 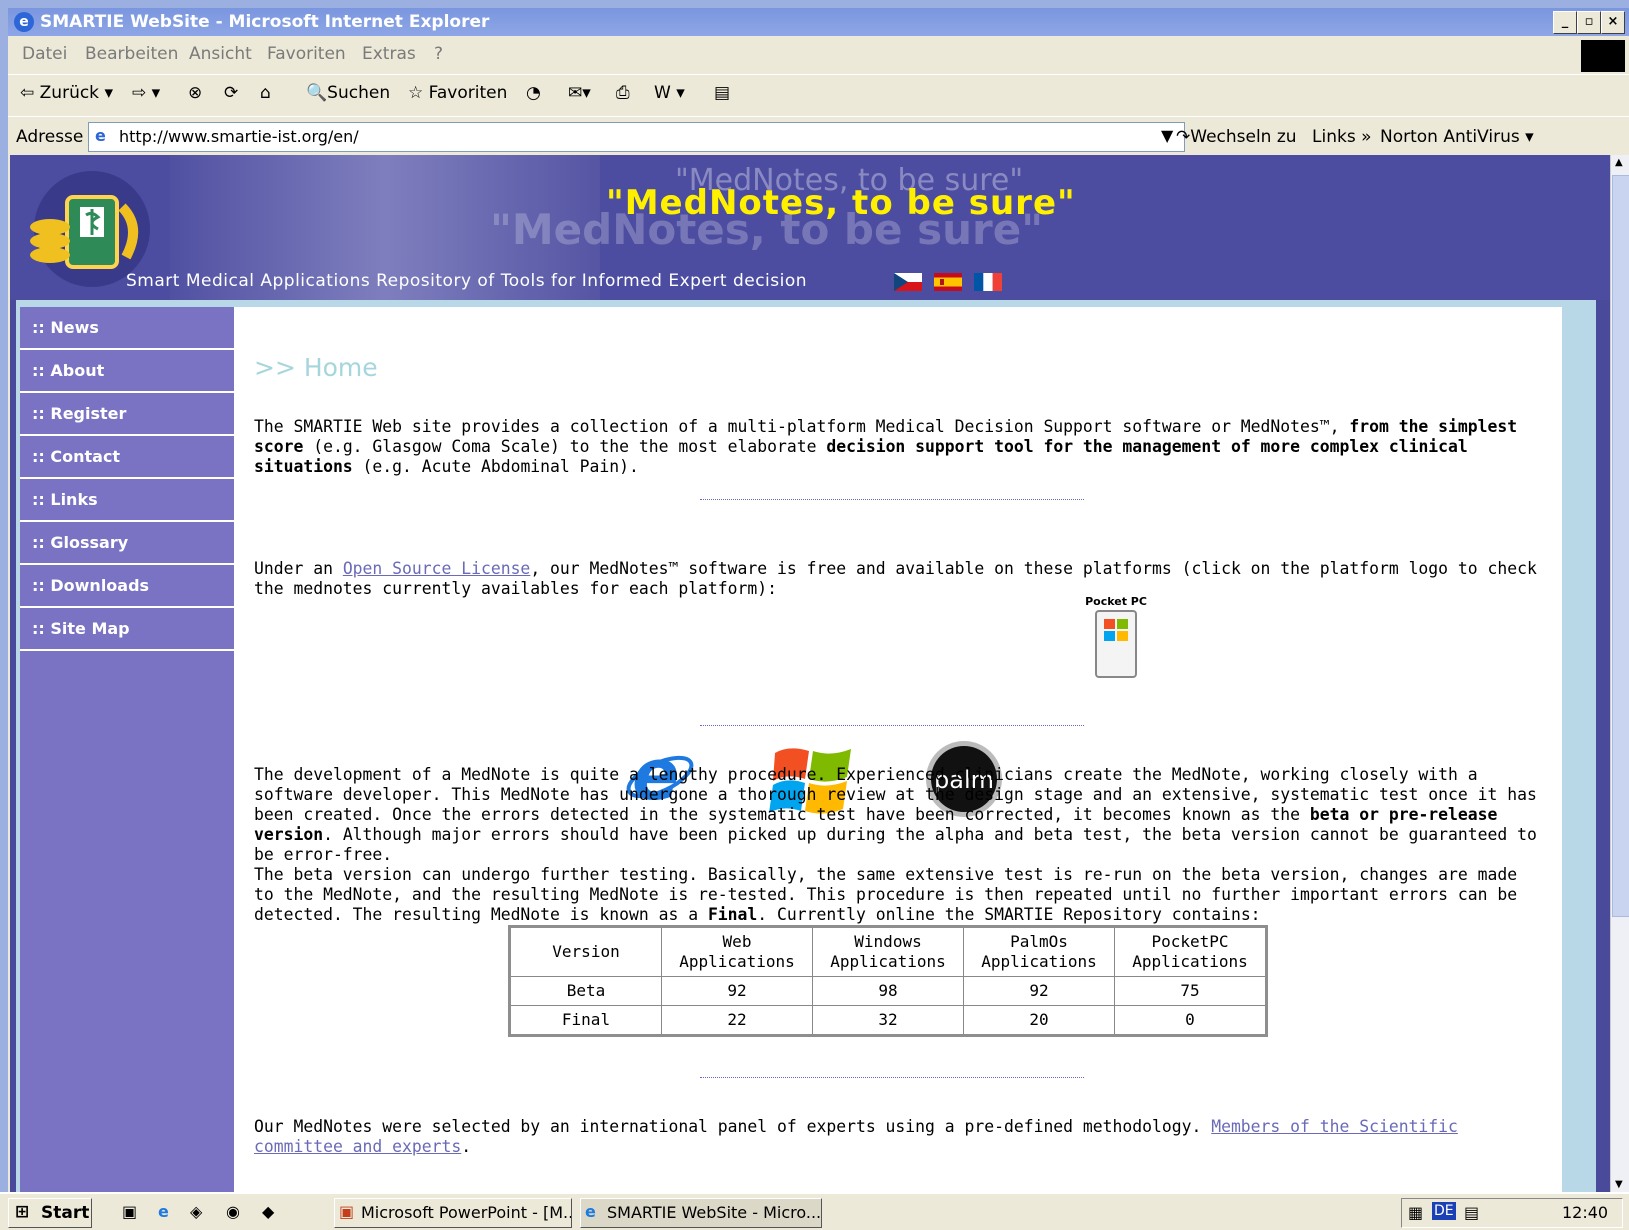 What do you see at coordinates (438, 54) in the screenshot?
I see `menu-help: ?` at bounding box center [438, 54].